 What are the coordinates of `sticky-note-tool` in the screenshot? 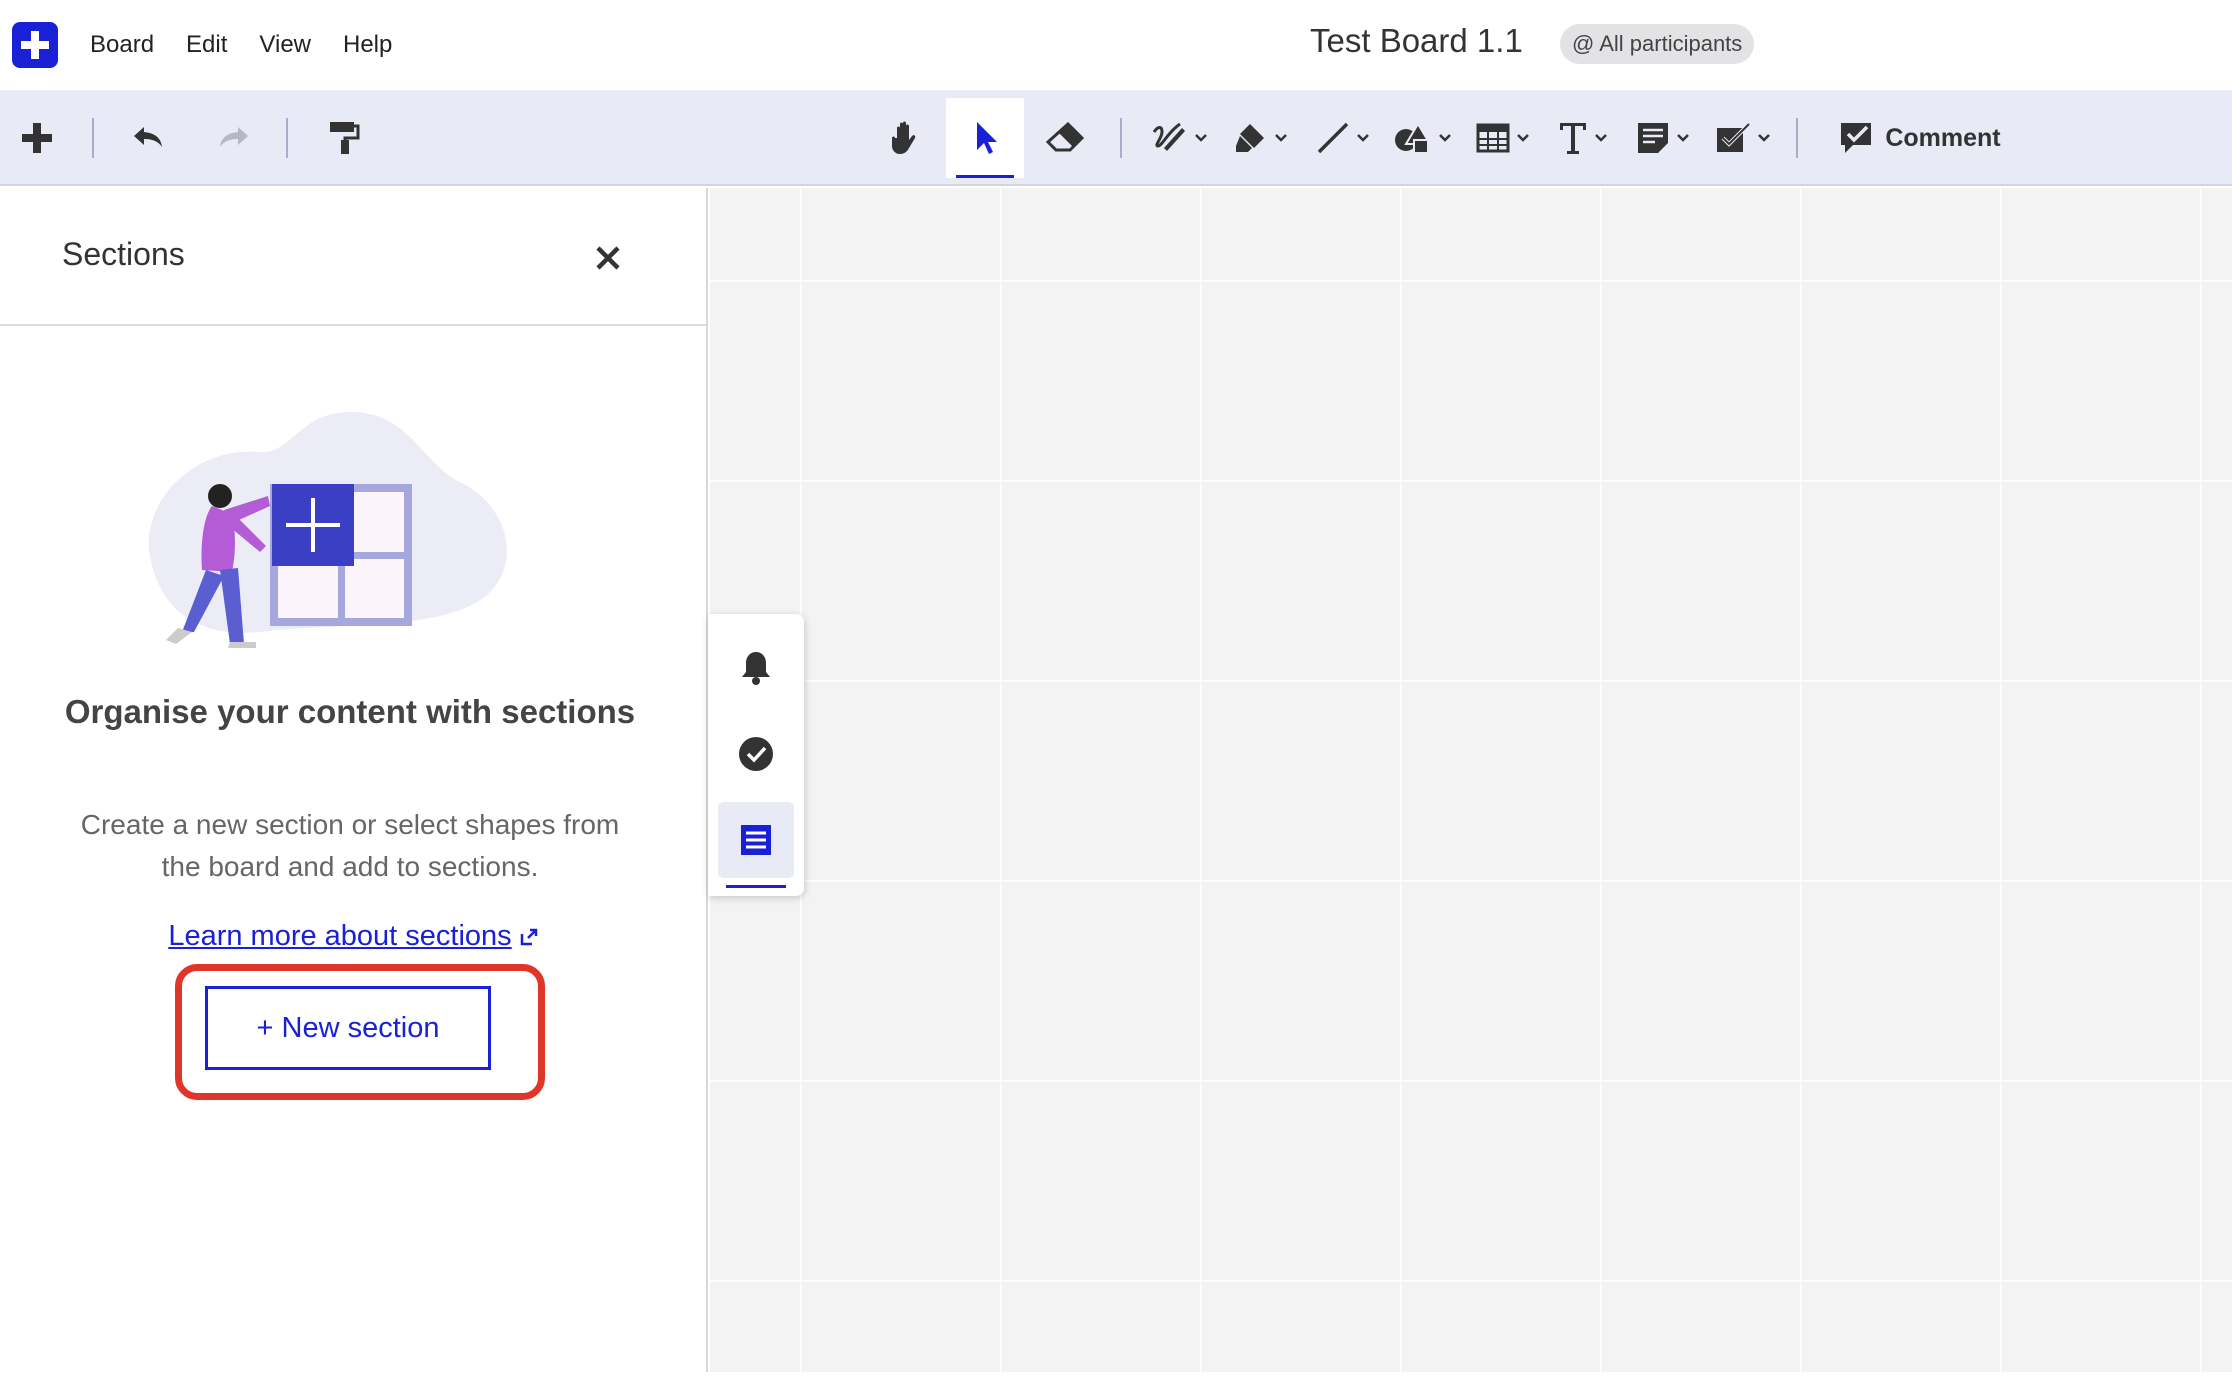 It's located at (1663, 138).